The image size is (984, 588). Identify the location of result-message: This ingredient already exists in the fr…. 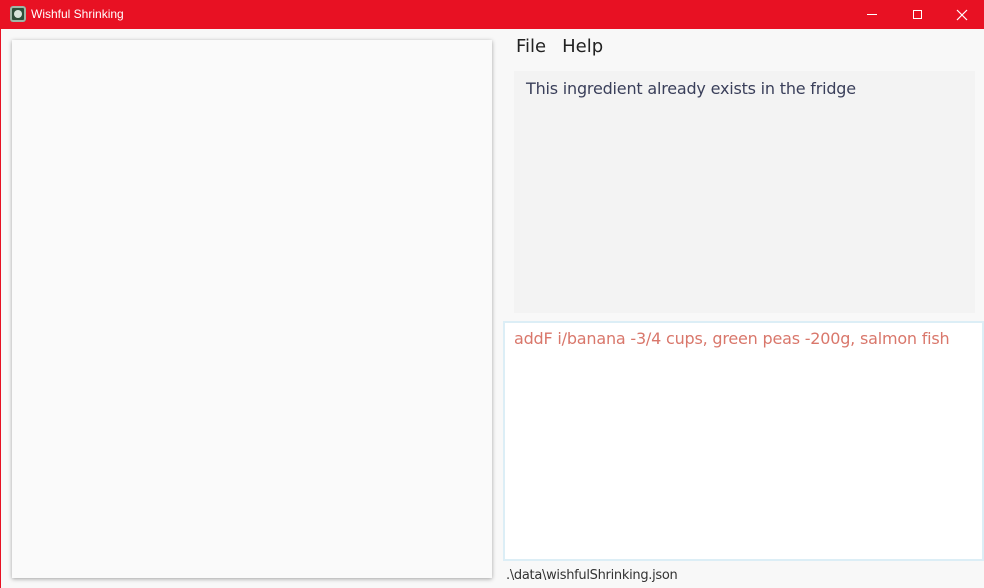
(691, 88).